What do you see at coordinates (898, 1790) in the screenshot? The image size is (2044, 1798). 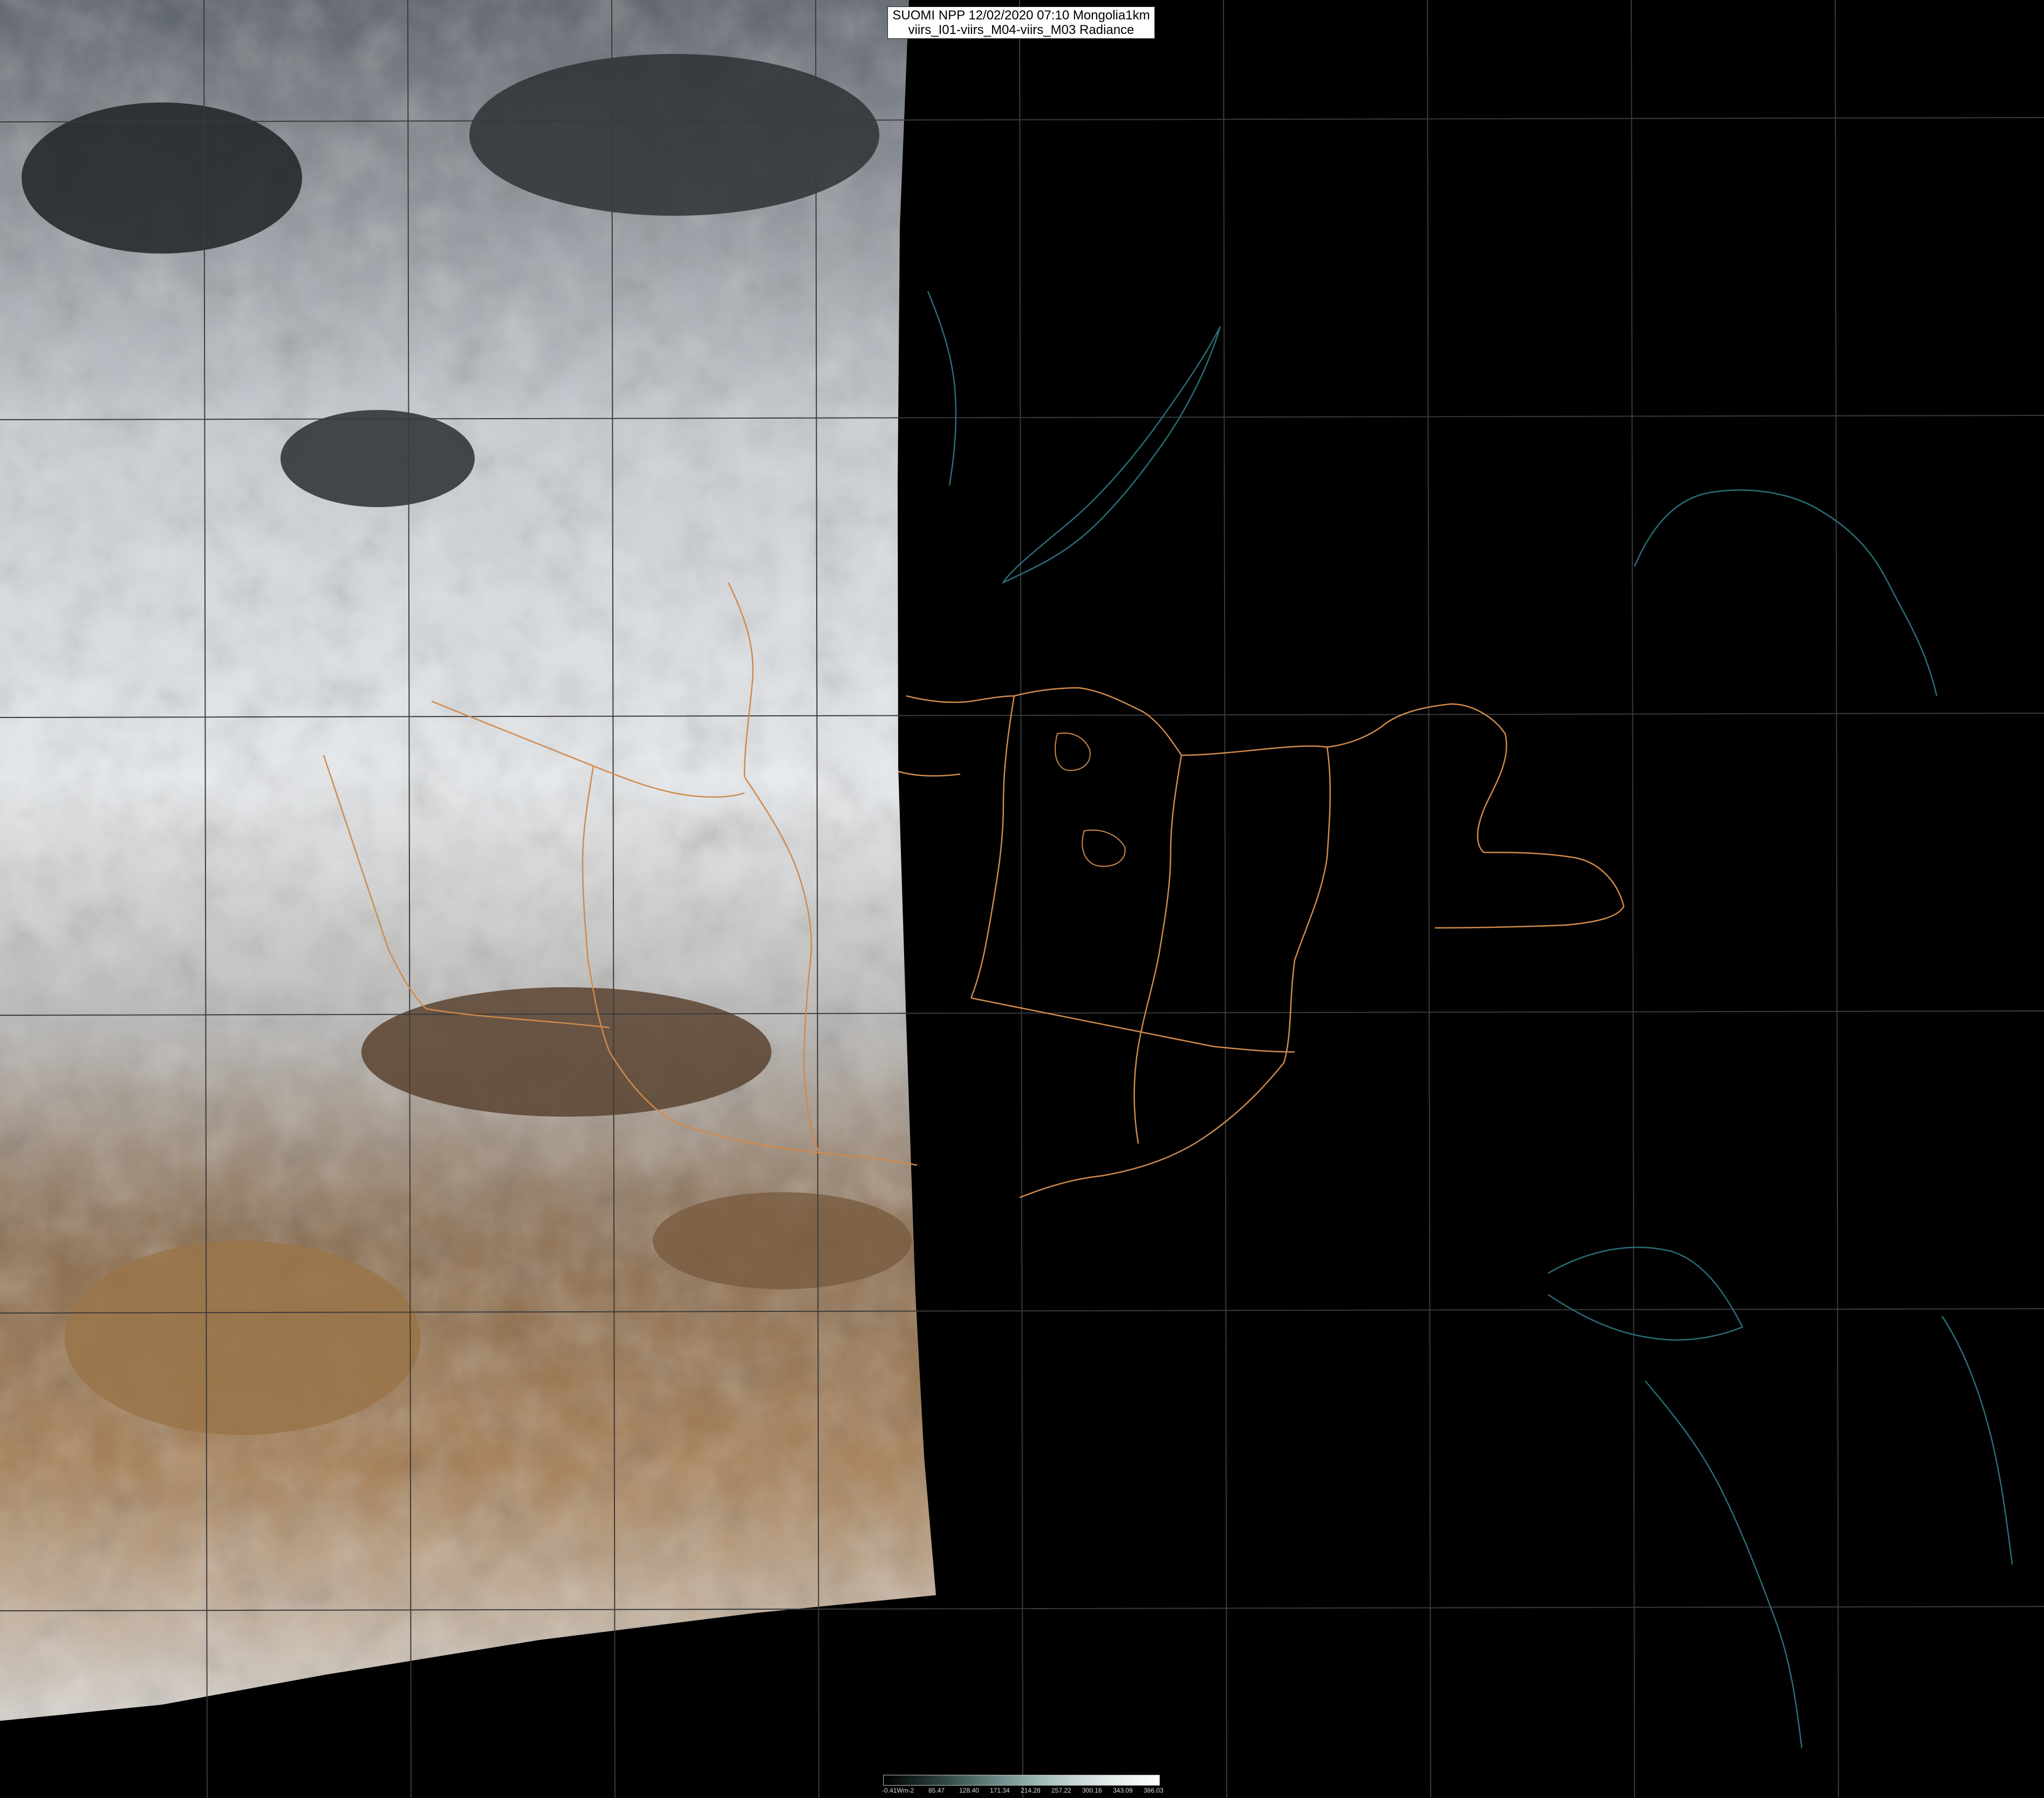 I see `colorbar-tick-label: -0.41Wm-2` at bounding box center [898, 1790].